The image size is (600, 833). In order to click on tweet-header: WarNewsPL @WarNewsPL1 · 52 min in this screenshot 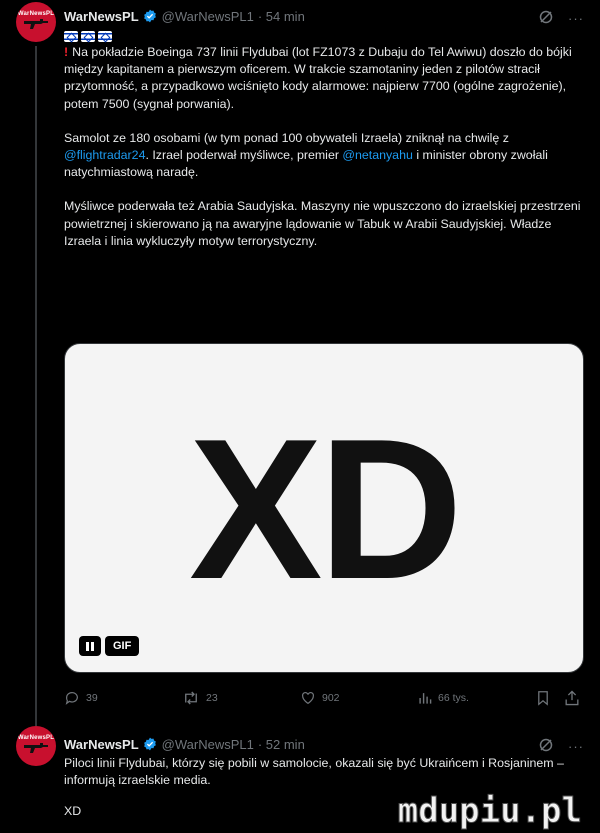, I will do `click(184, 744)`.